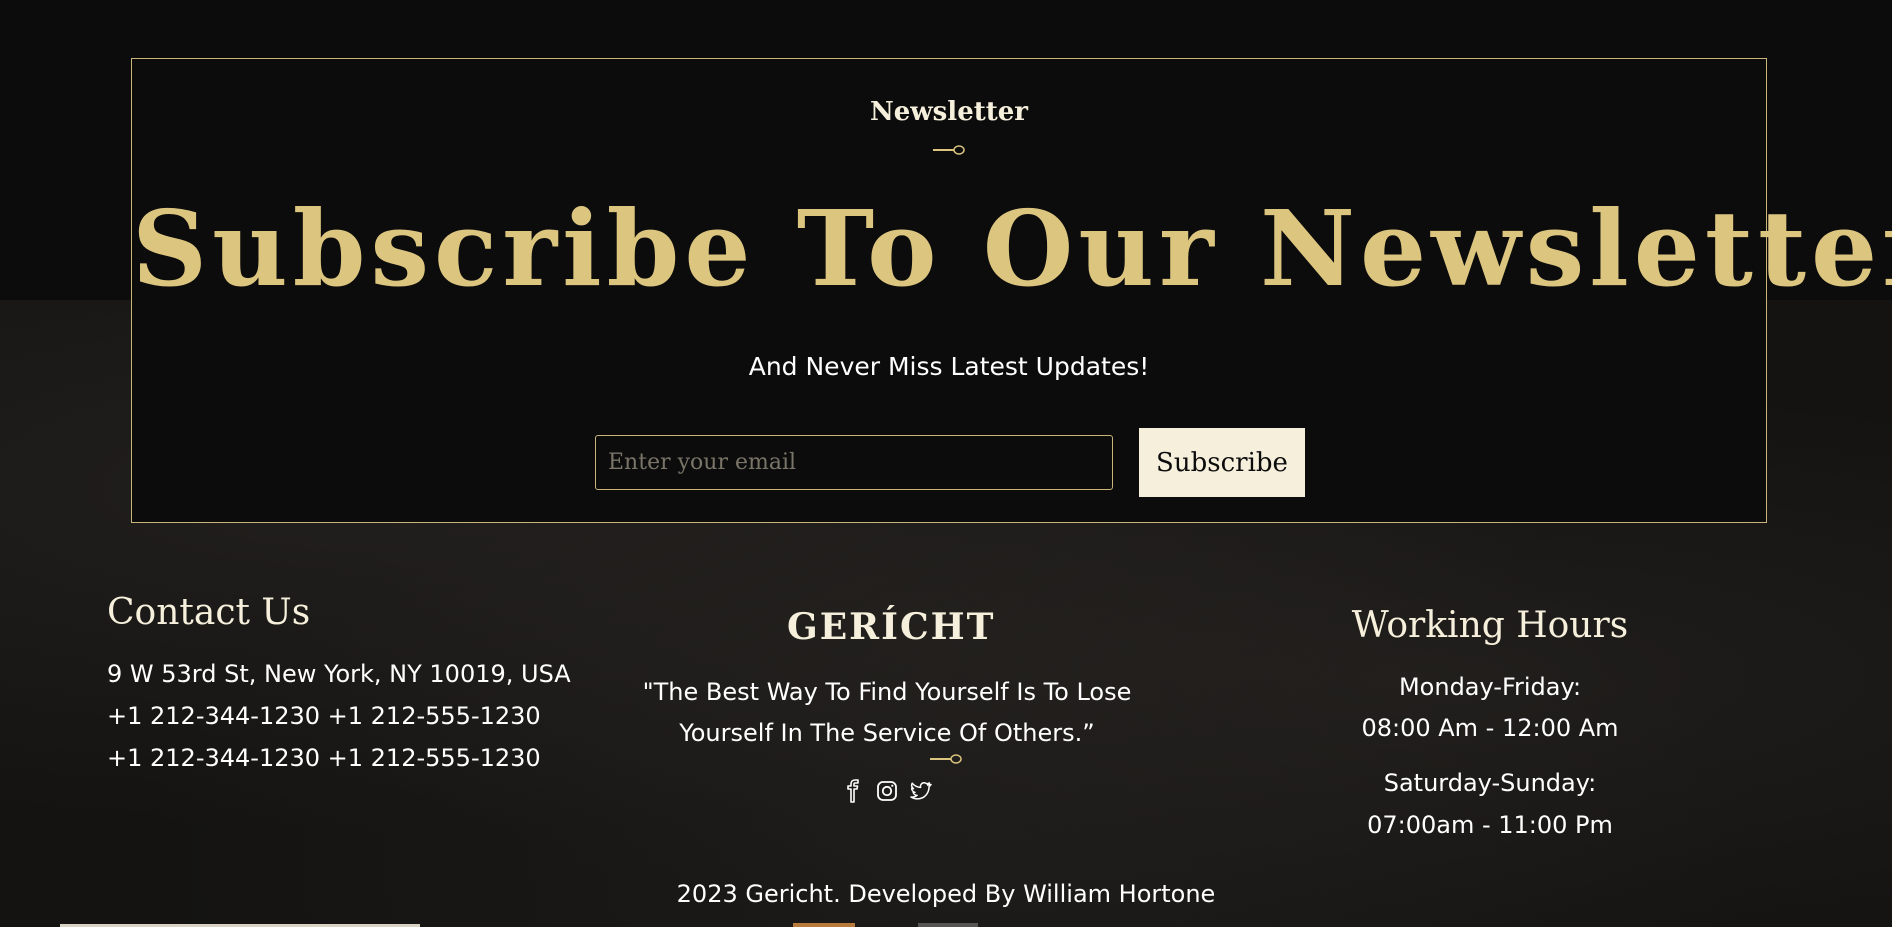  What do you see at coordinates (324, 716) in the screenshot?
I see `contact-phone-1: +1 212-344-1230 +1 212-555-1230` at bounding box center [324, 716].